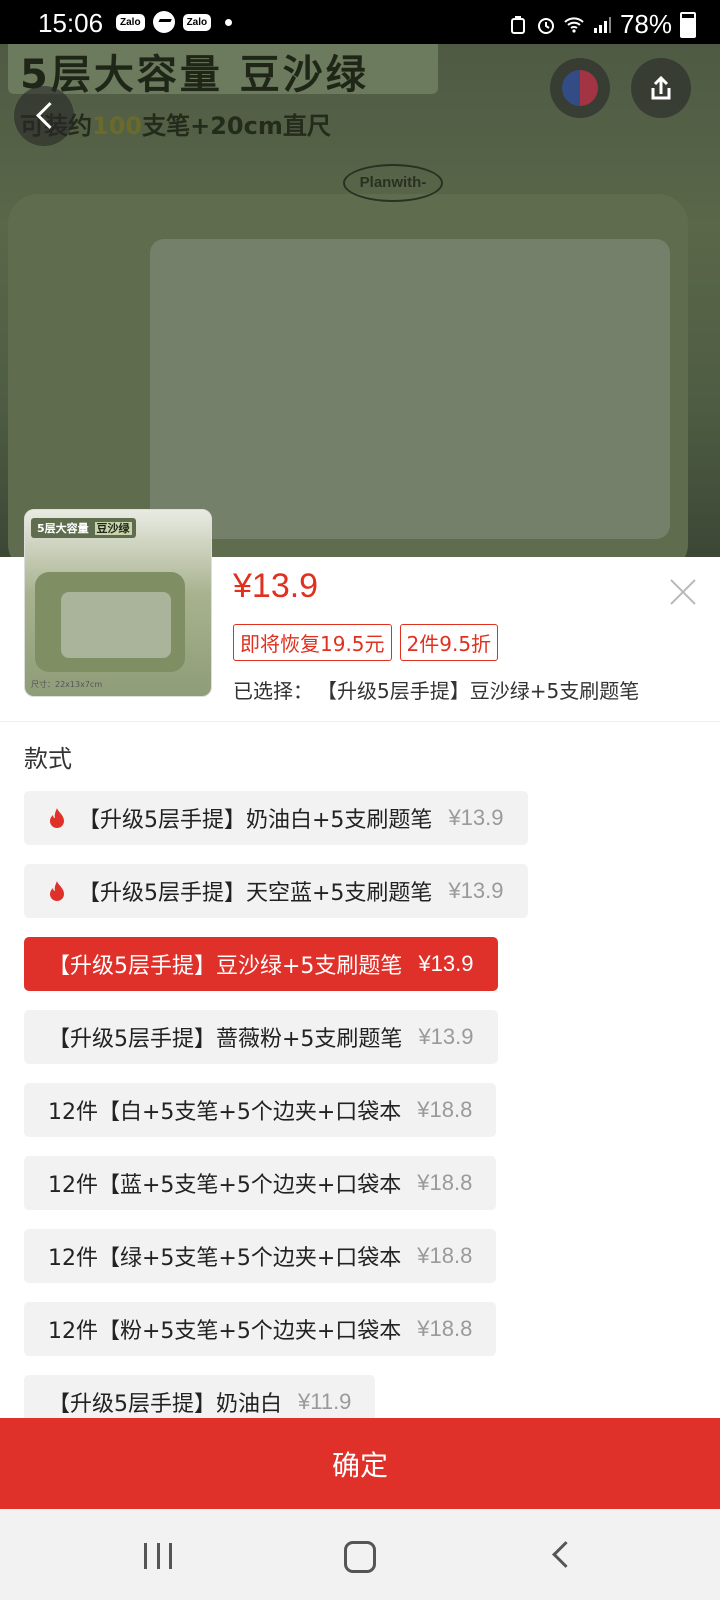 The image size is (720, 1600). Describe the element at coordinates (683, 592) in the screenshot. I see `close-icon` at that location.